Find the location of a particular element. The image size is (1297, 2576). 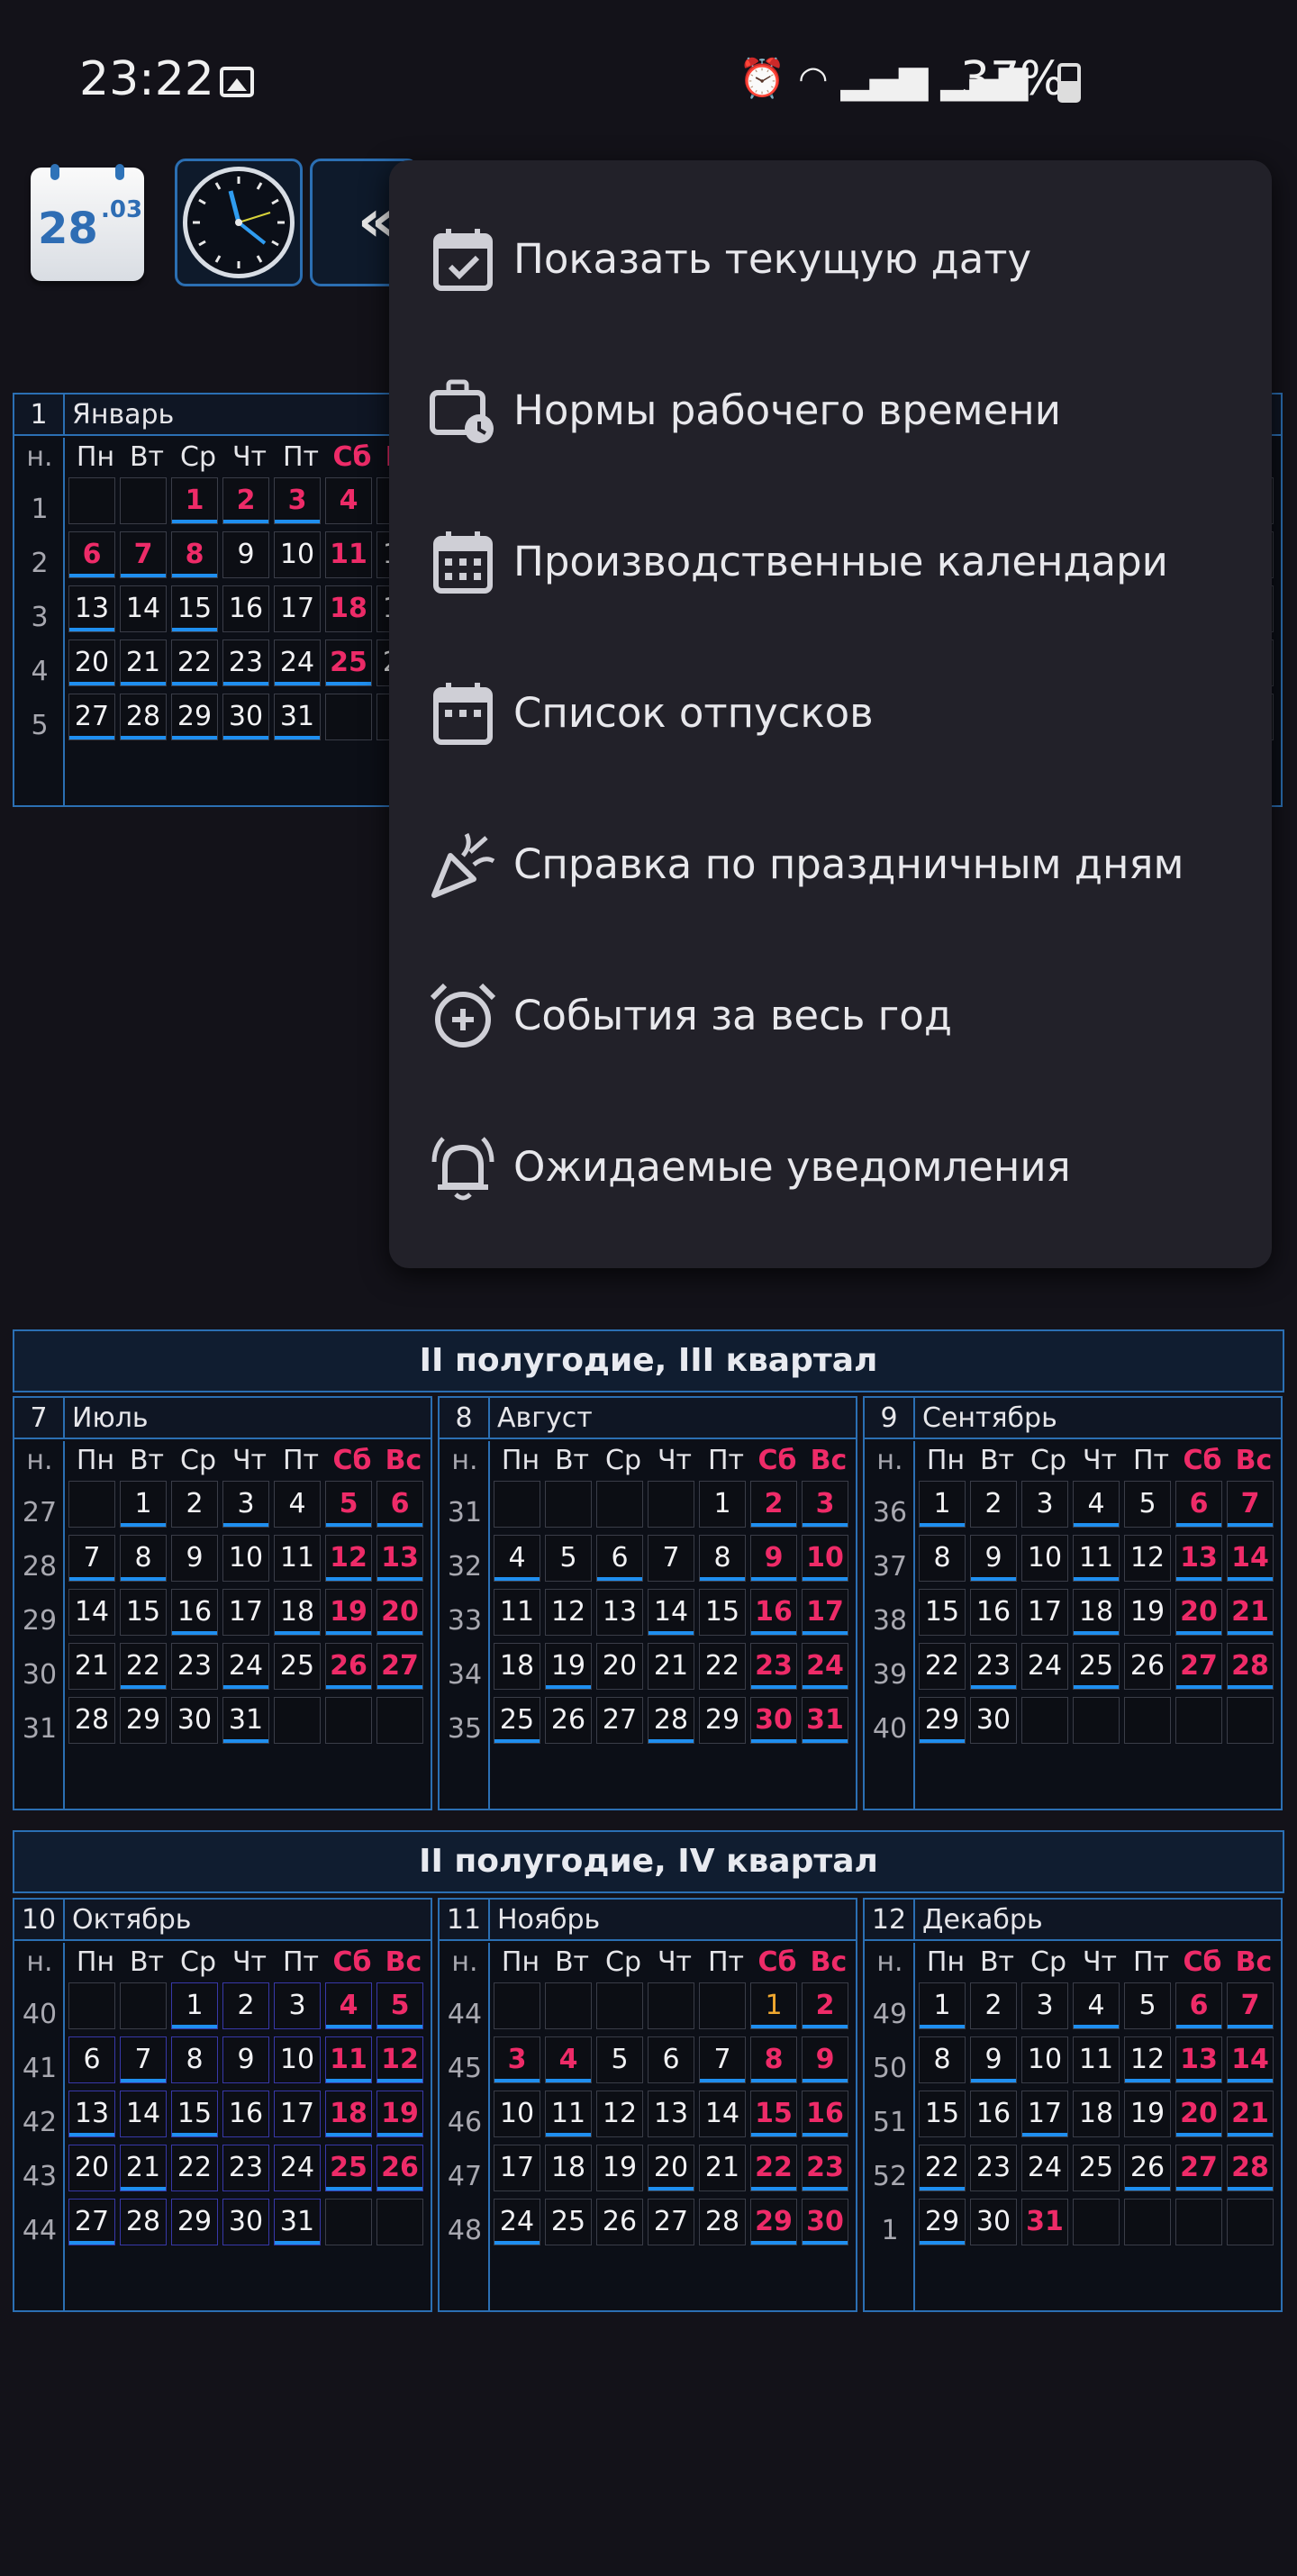

month-name: Январь is located at coordinates (123, 415).